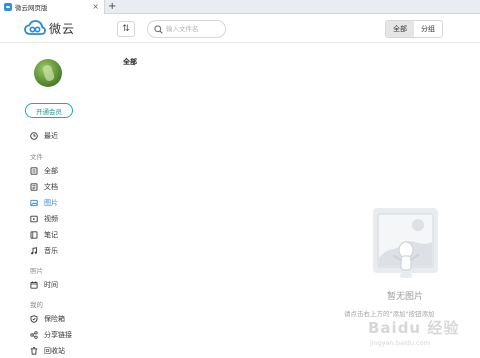 The width and height of the screenshot is (480, 358). I want to click on sidebar-item-label: 视频, so click(51, 219).